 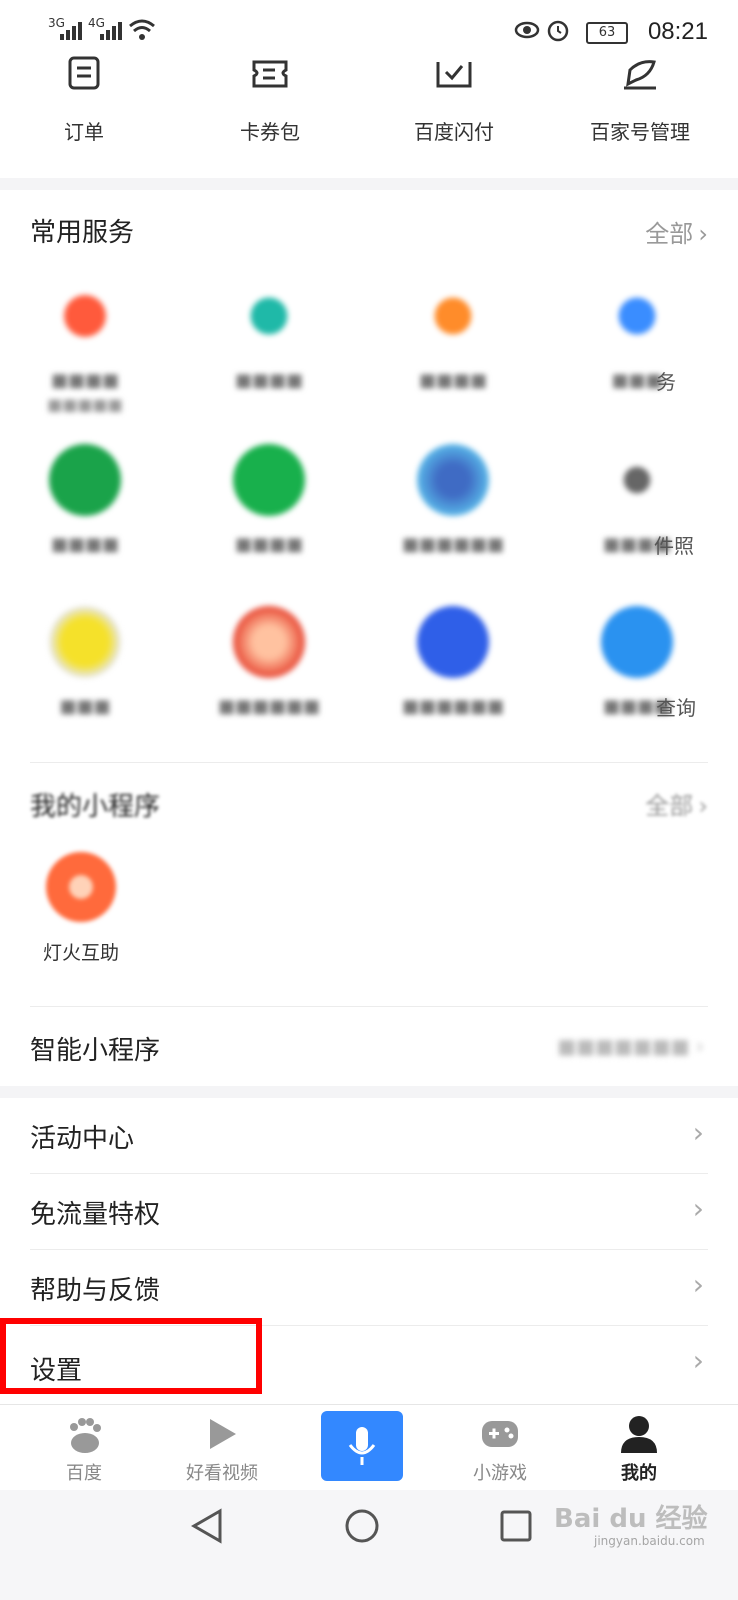 I want to click on recents-square-icon, so click(x=516, y=1526).